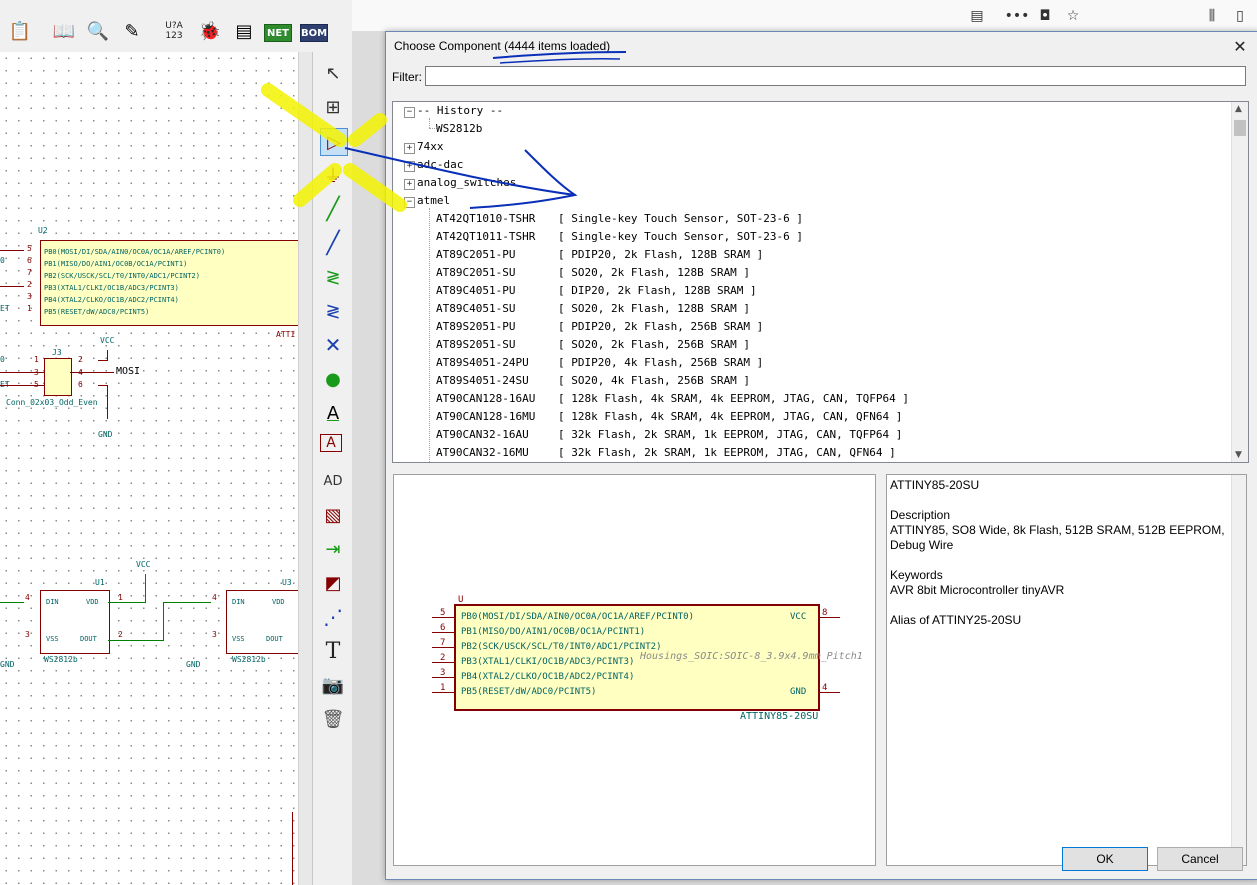 Image resolution: width=1257 pixels, height=885 pixels. Describe the element at coordinates (334, 147) in the screenshot. I see `highlight-stroke` at that location.